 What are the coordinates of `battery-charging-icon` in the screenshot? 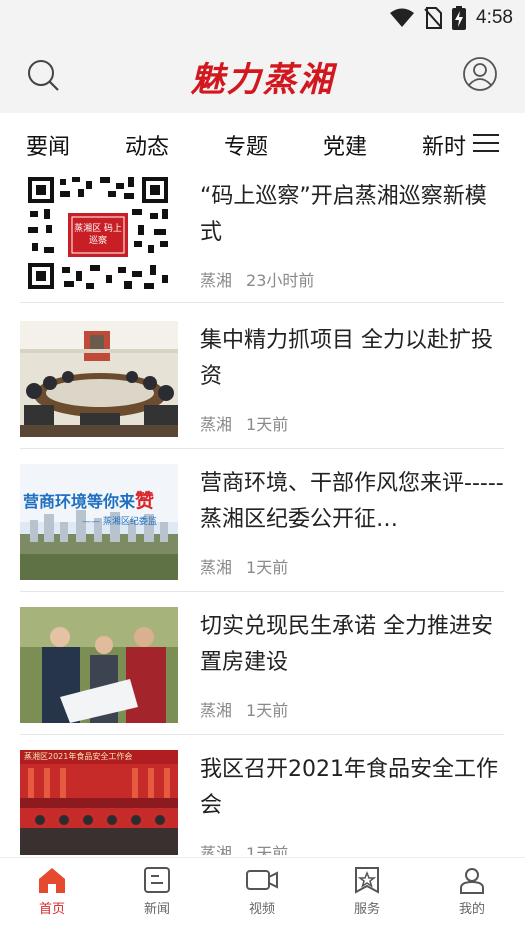 It's located at (459, 18).